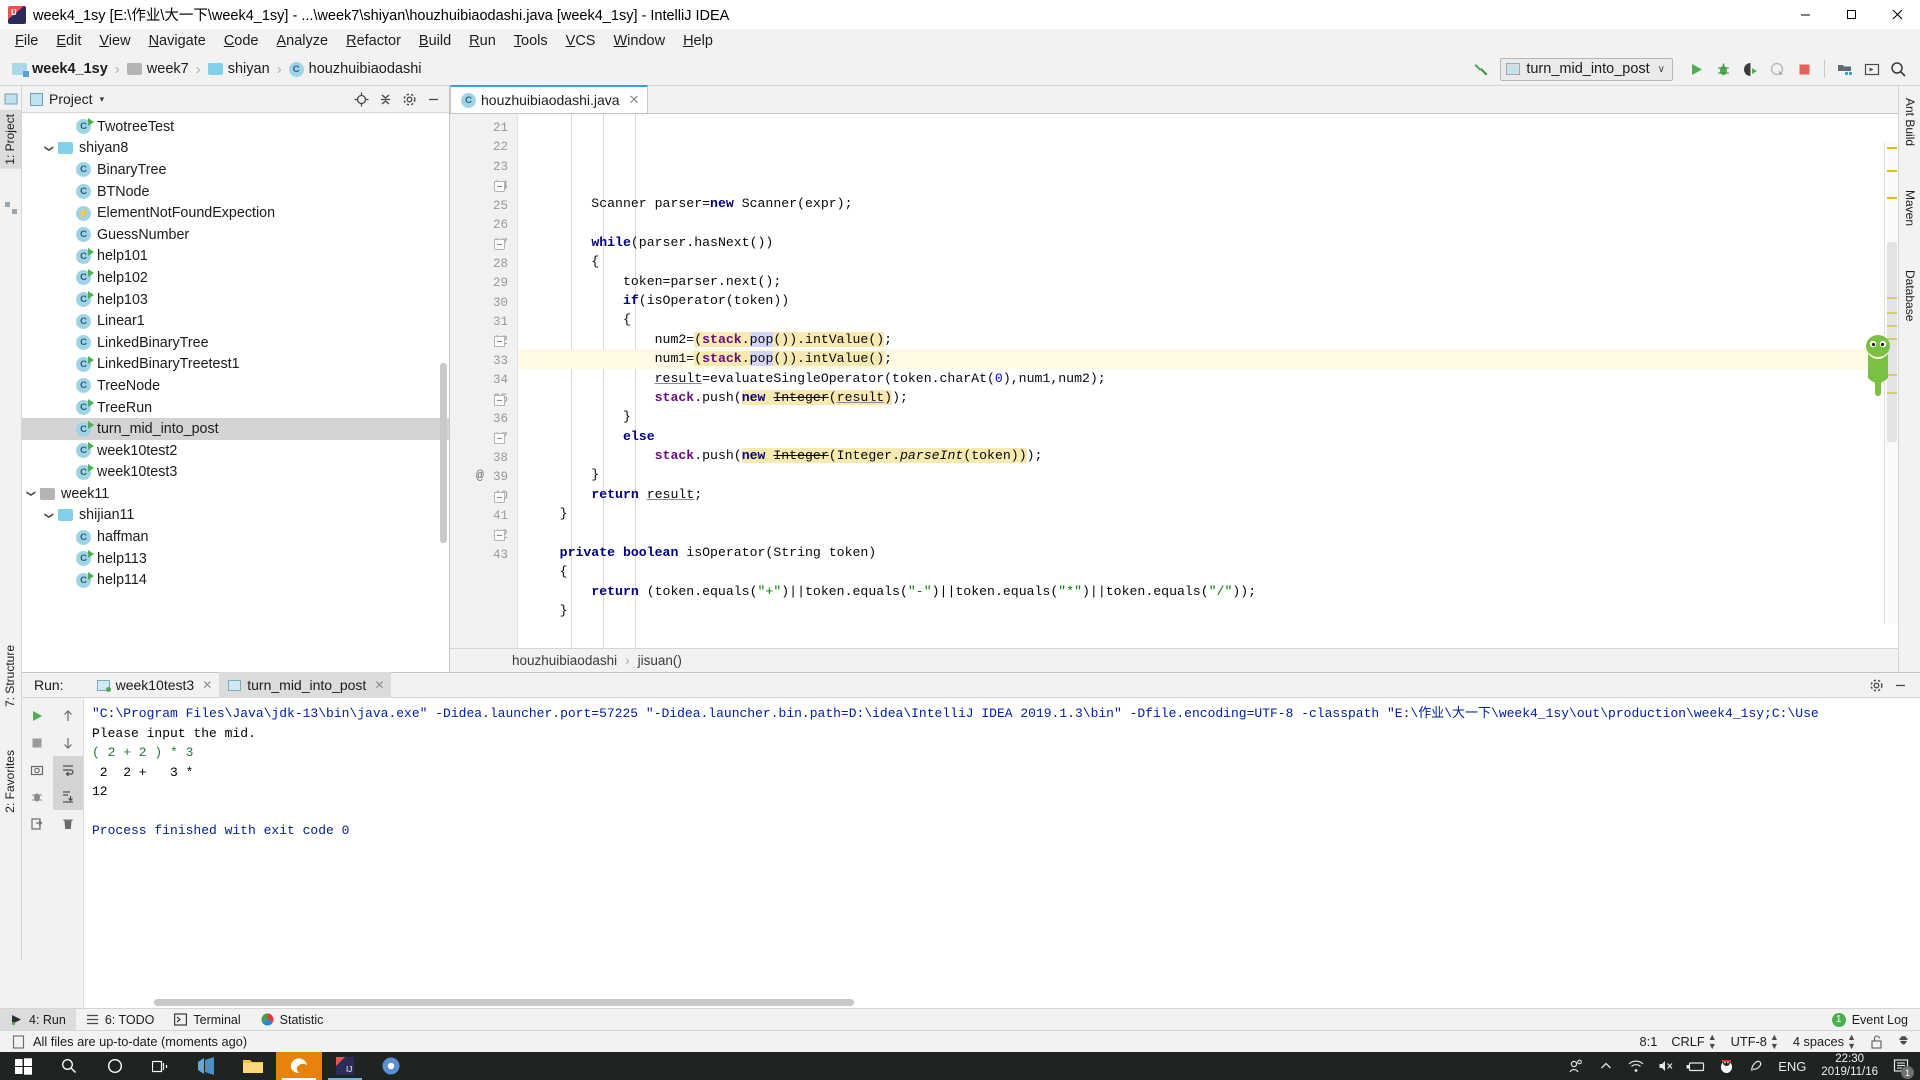 Image resolution: width=1920 pixels, height=1080 pixels. I want to click on debug-button, so click(1723, 69).